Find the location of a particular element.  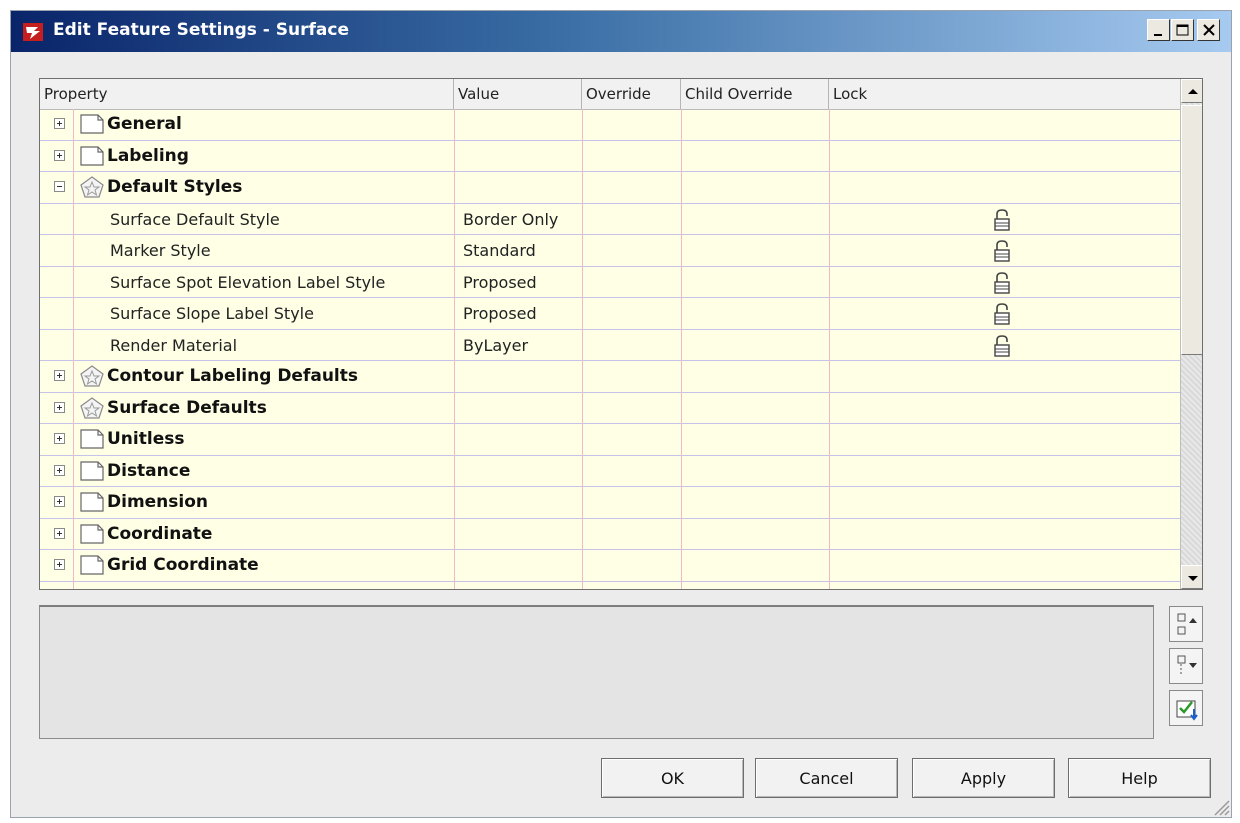

property-label: Surface Default Style is located at coordinates (195, 219).